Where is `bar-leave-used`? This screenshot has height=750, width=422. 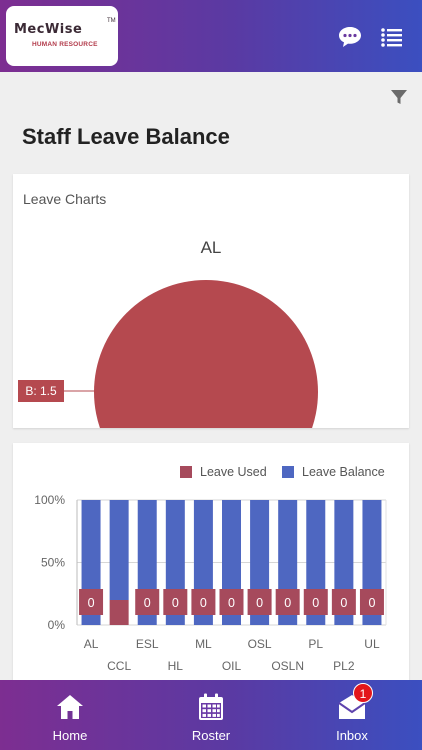 bar-leave-used is located at coordinates (119, 612).